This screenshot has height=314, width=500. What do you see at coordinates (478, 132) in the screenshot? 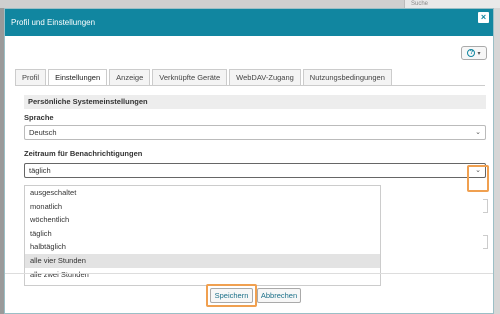
I see `chevron-down-icon: ⌄` at bounding box center [478, 132].